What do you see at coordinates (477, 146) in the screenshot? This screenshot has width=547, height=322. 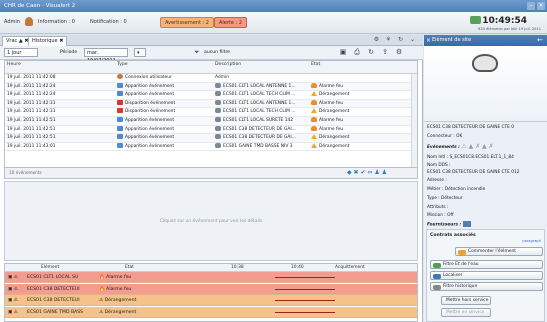 I see `event-icons: ⚠ ▲ ✗ ▲ ✗` at bounding box center [477, 146].